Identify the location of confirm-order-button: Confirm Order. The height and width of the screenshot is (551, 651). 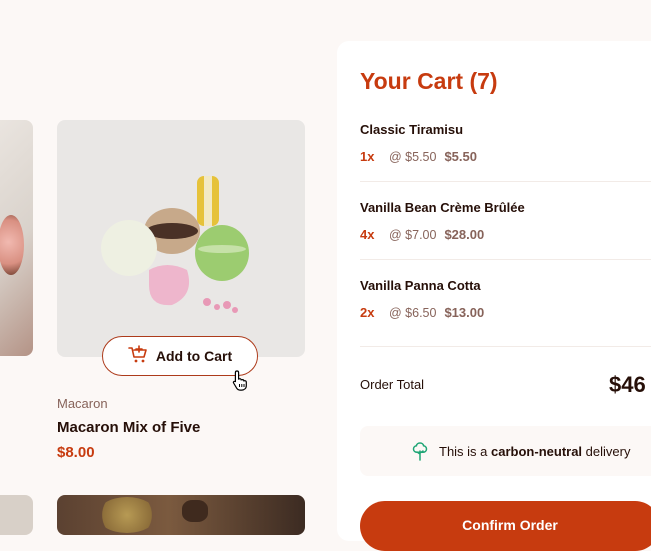
(505, 526).